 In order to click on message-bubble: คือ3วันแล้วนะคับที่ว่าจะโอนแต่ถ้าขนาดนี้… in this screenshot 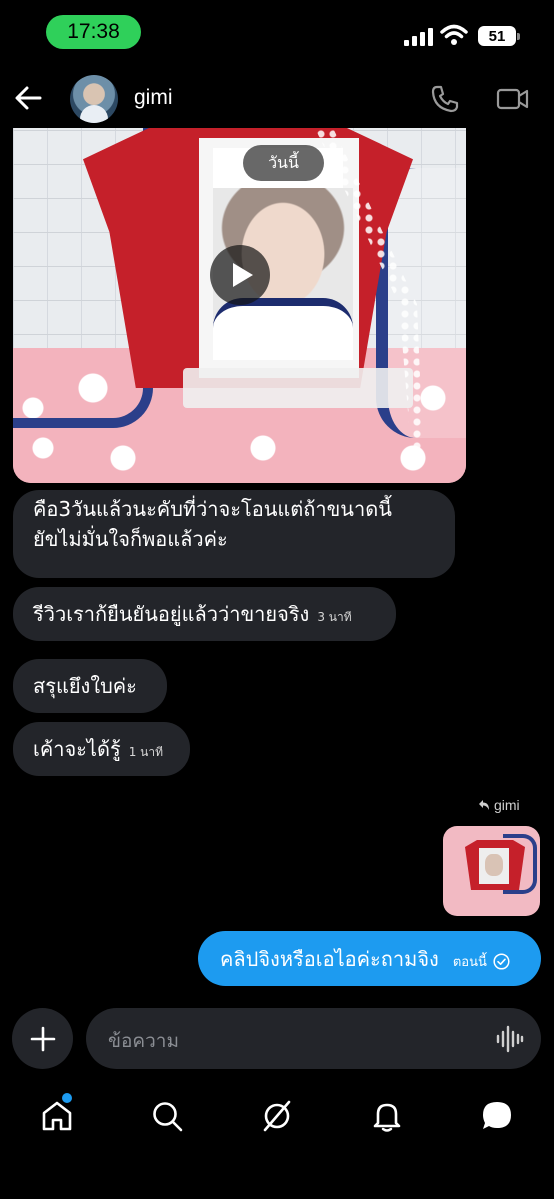, I will do `click(234, 534)`.